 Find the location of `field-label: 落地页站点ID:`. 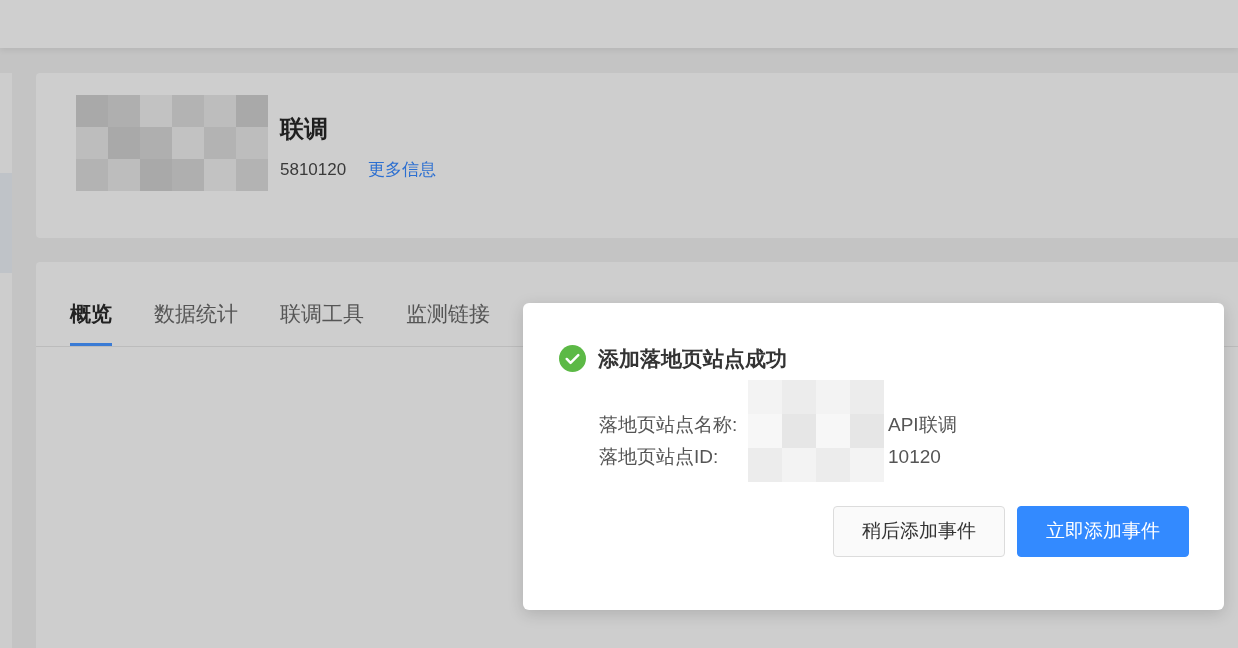

field-label: 落地页站点ID: is located at coordinates (659, 457).